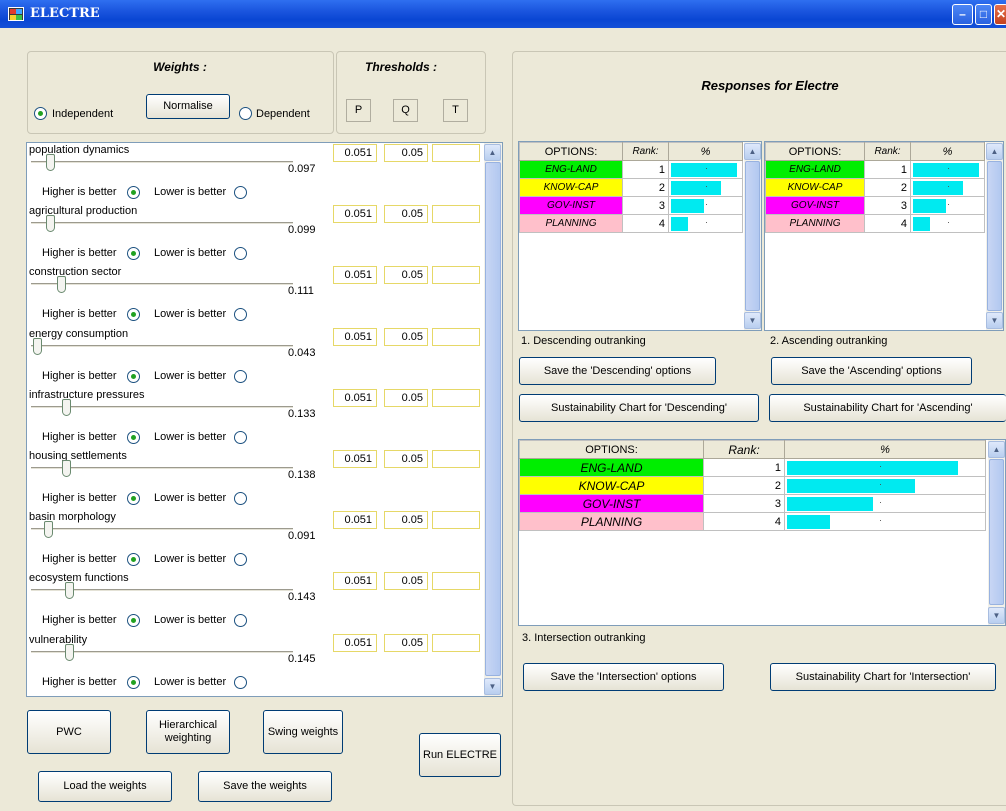 The image size is (1006, 811). Describe the element at coordinates (962, 14) in the screenshot. I see `minimize-icon: –` at that location.